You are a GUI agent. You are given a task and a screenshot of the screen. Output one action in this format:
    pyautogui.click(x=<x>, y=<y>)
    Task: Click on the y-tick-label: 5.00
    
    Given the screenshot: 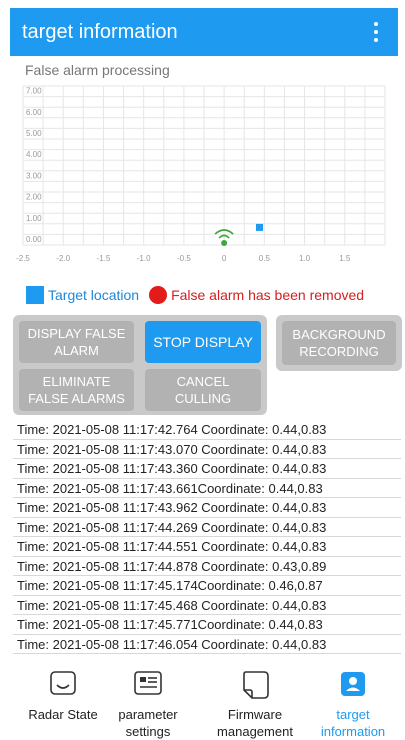 What is the action you would take?
    pyautogui.click(x=34, y=133)
    